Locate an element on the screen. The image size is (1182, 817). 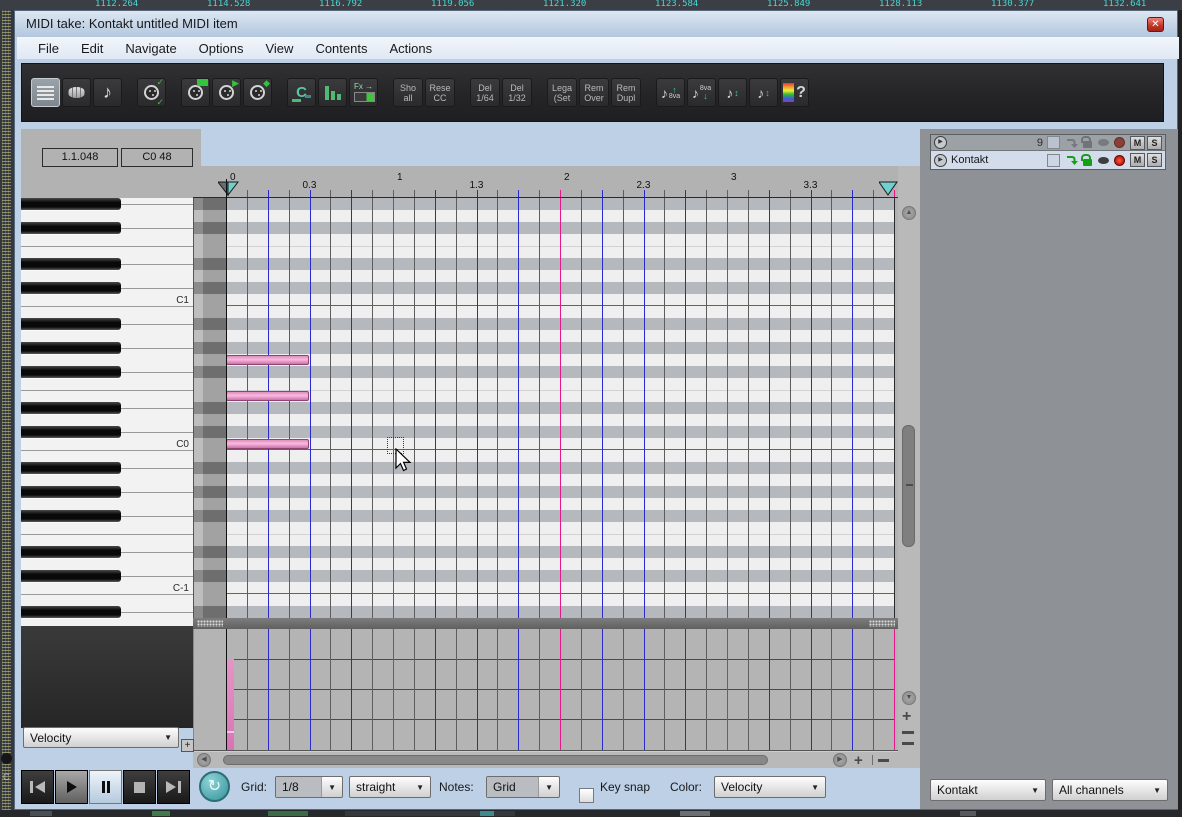
cc-lane-button: C is located at coordinates (301, 92).